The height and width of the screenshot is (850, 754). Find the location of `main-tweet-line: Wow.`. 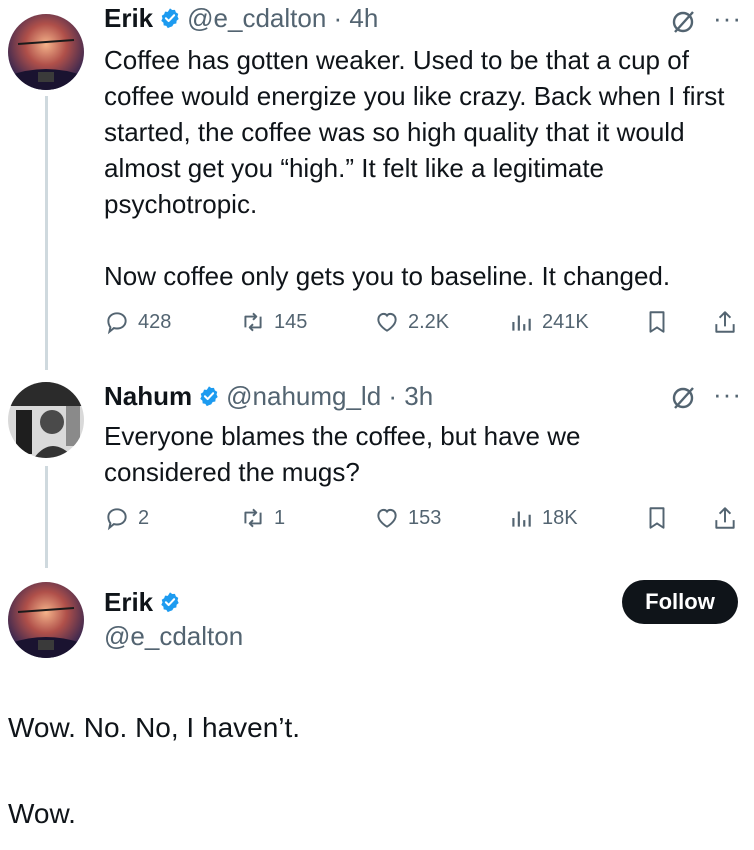

main-tweet-line: Wow. is located at coordinates (42, 813).